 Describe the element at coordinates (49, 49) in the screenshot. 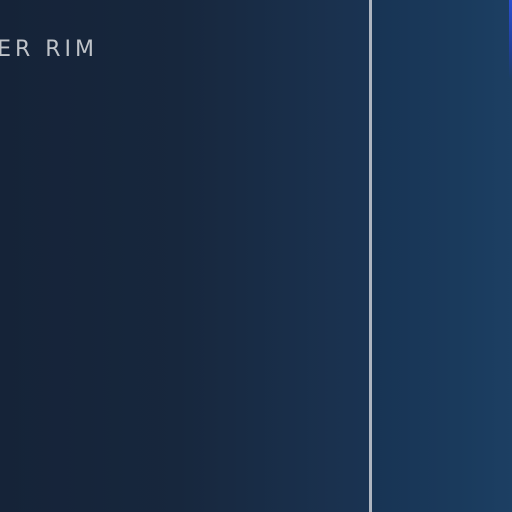

I see `page-heading: ER RIM` at that location.